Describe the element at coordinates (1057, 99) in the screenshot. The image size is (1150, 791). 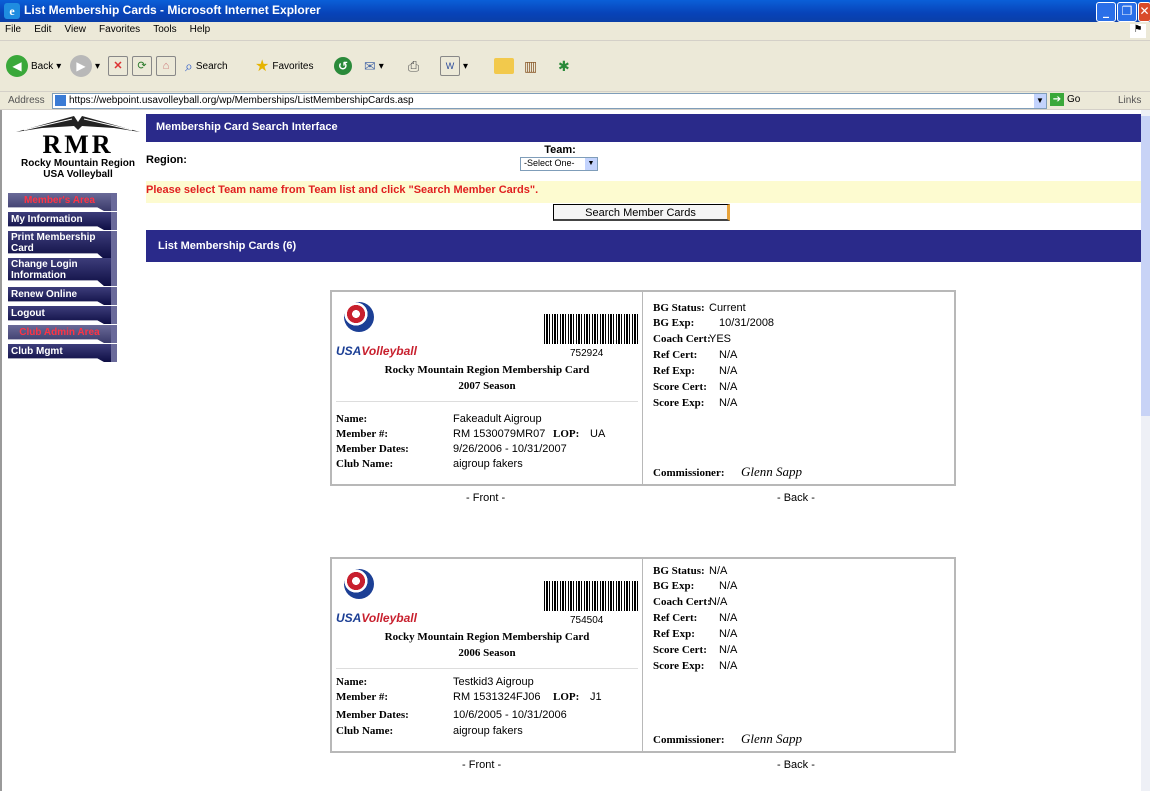
I see `go-arrow-icon: ➔` at that location.